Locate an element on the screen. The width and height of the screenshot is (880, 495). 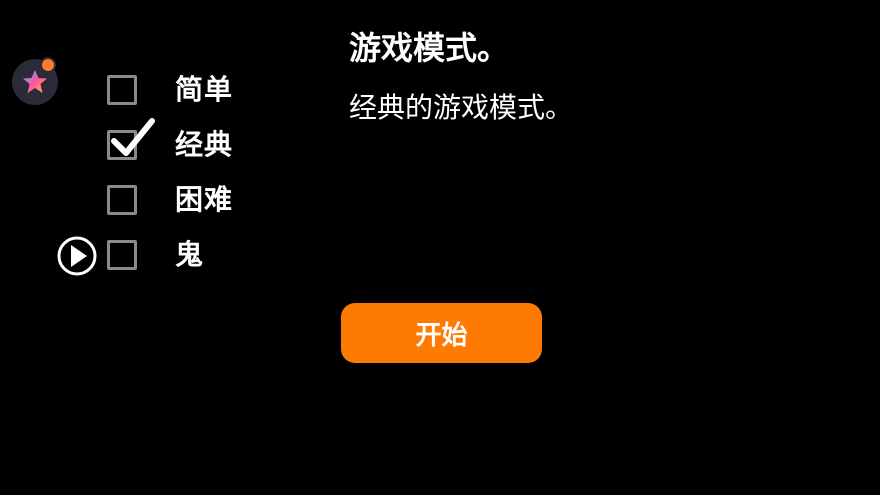
mode-label: 简单 is located at coordinates (204, 89).